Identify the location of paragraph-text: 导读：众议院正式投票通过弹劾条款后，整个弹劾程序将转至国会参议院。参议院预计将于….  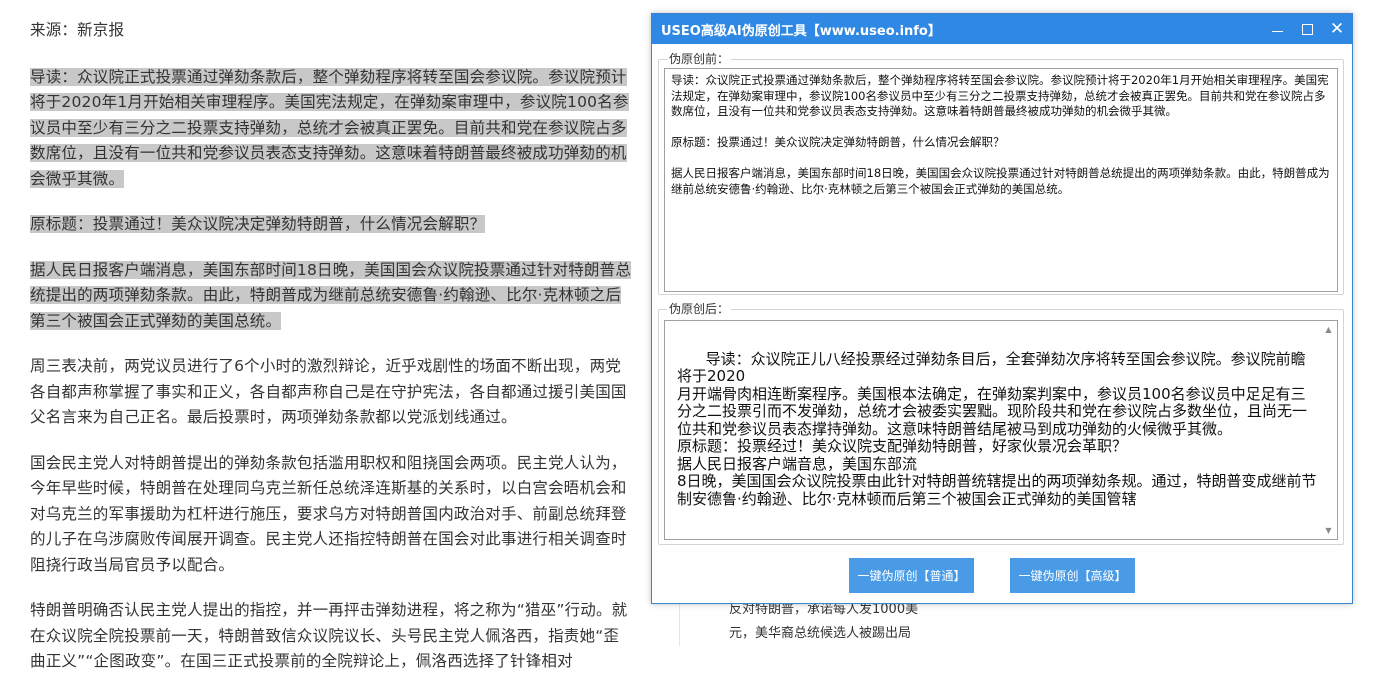
(329, 127).